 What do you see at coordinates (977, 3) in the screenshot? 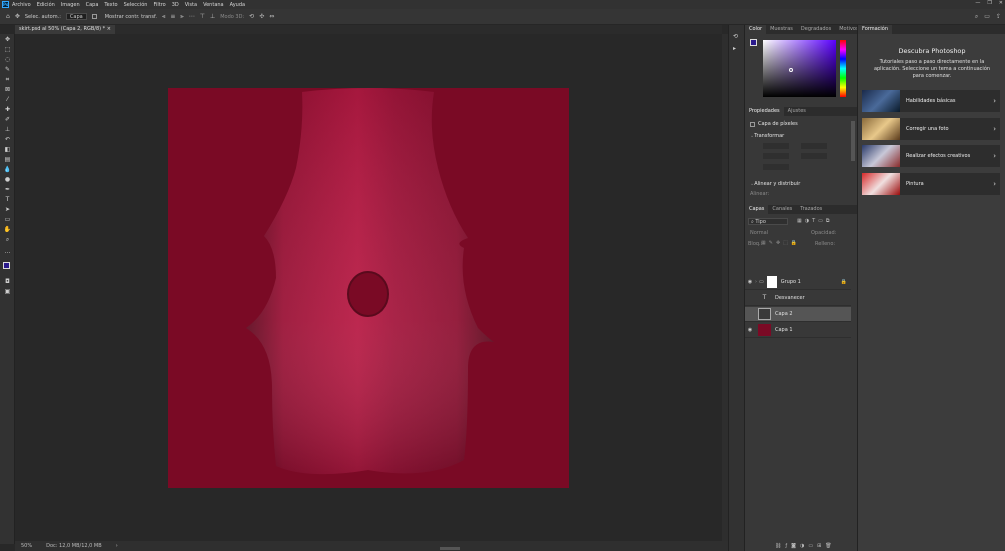
I see `minimize-button: —` at bounding box center [977, 3].